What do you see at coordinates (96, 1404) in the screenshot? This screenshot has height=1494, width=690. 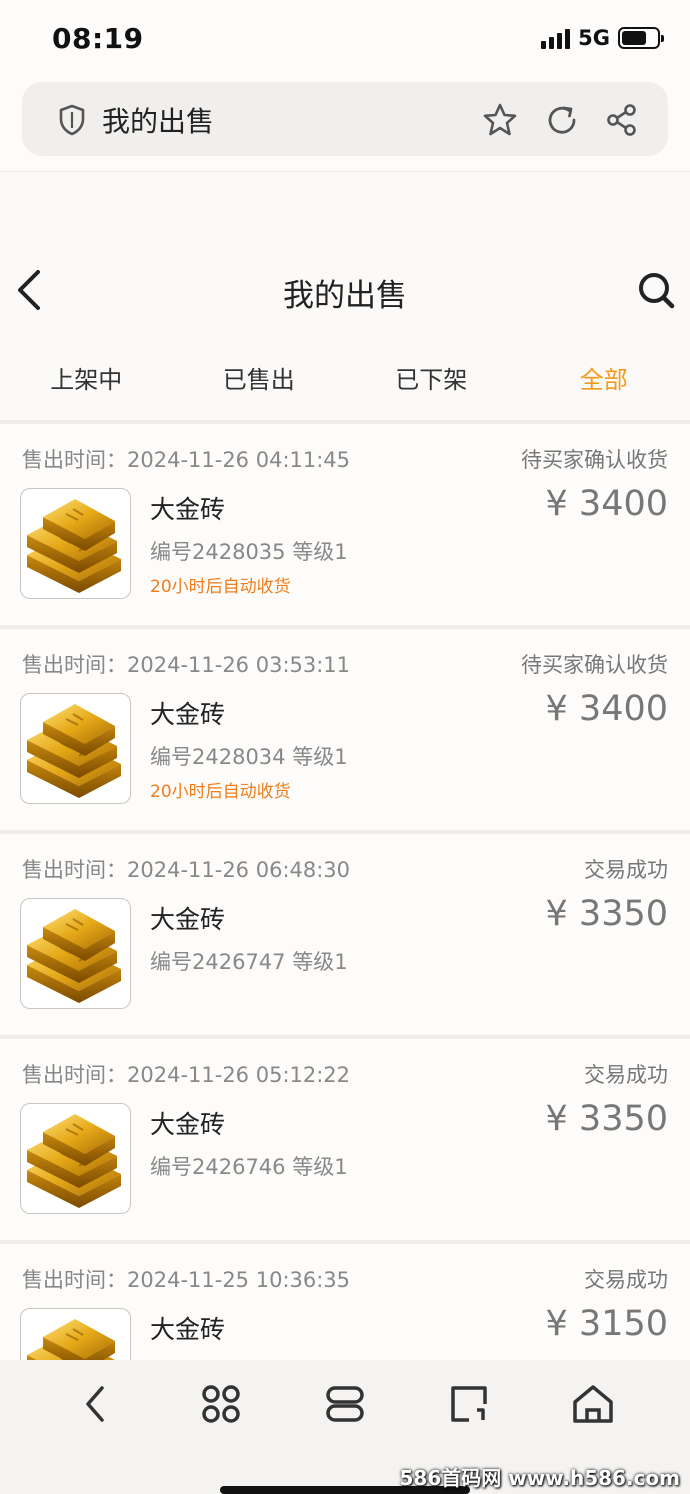 I see `browser-back-icon` at bounding box center [96, 1404].